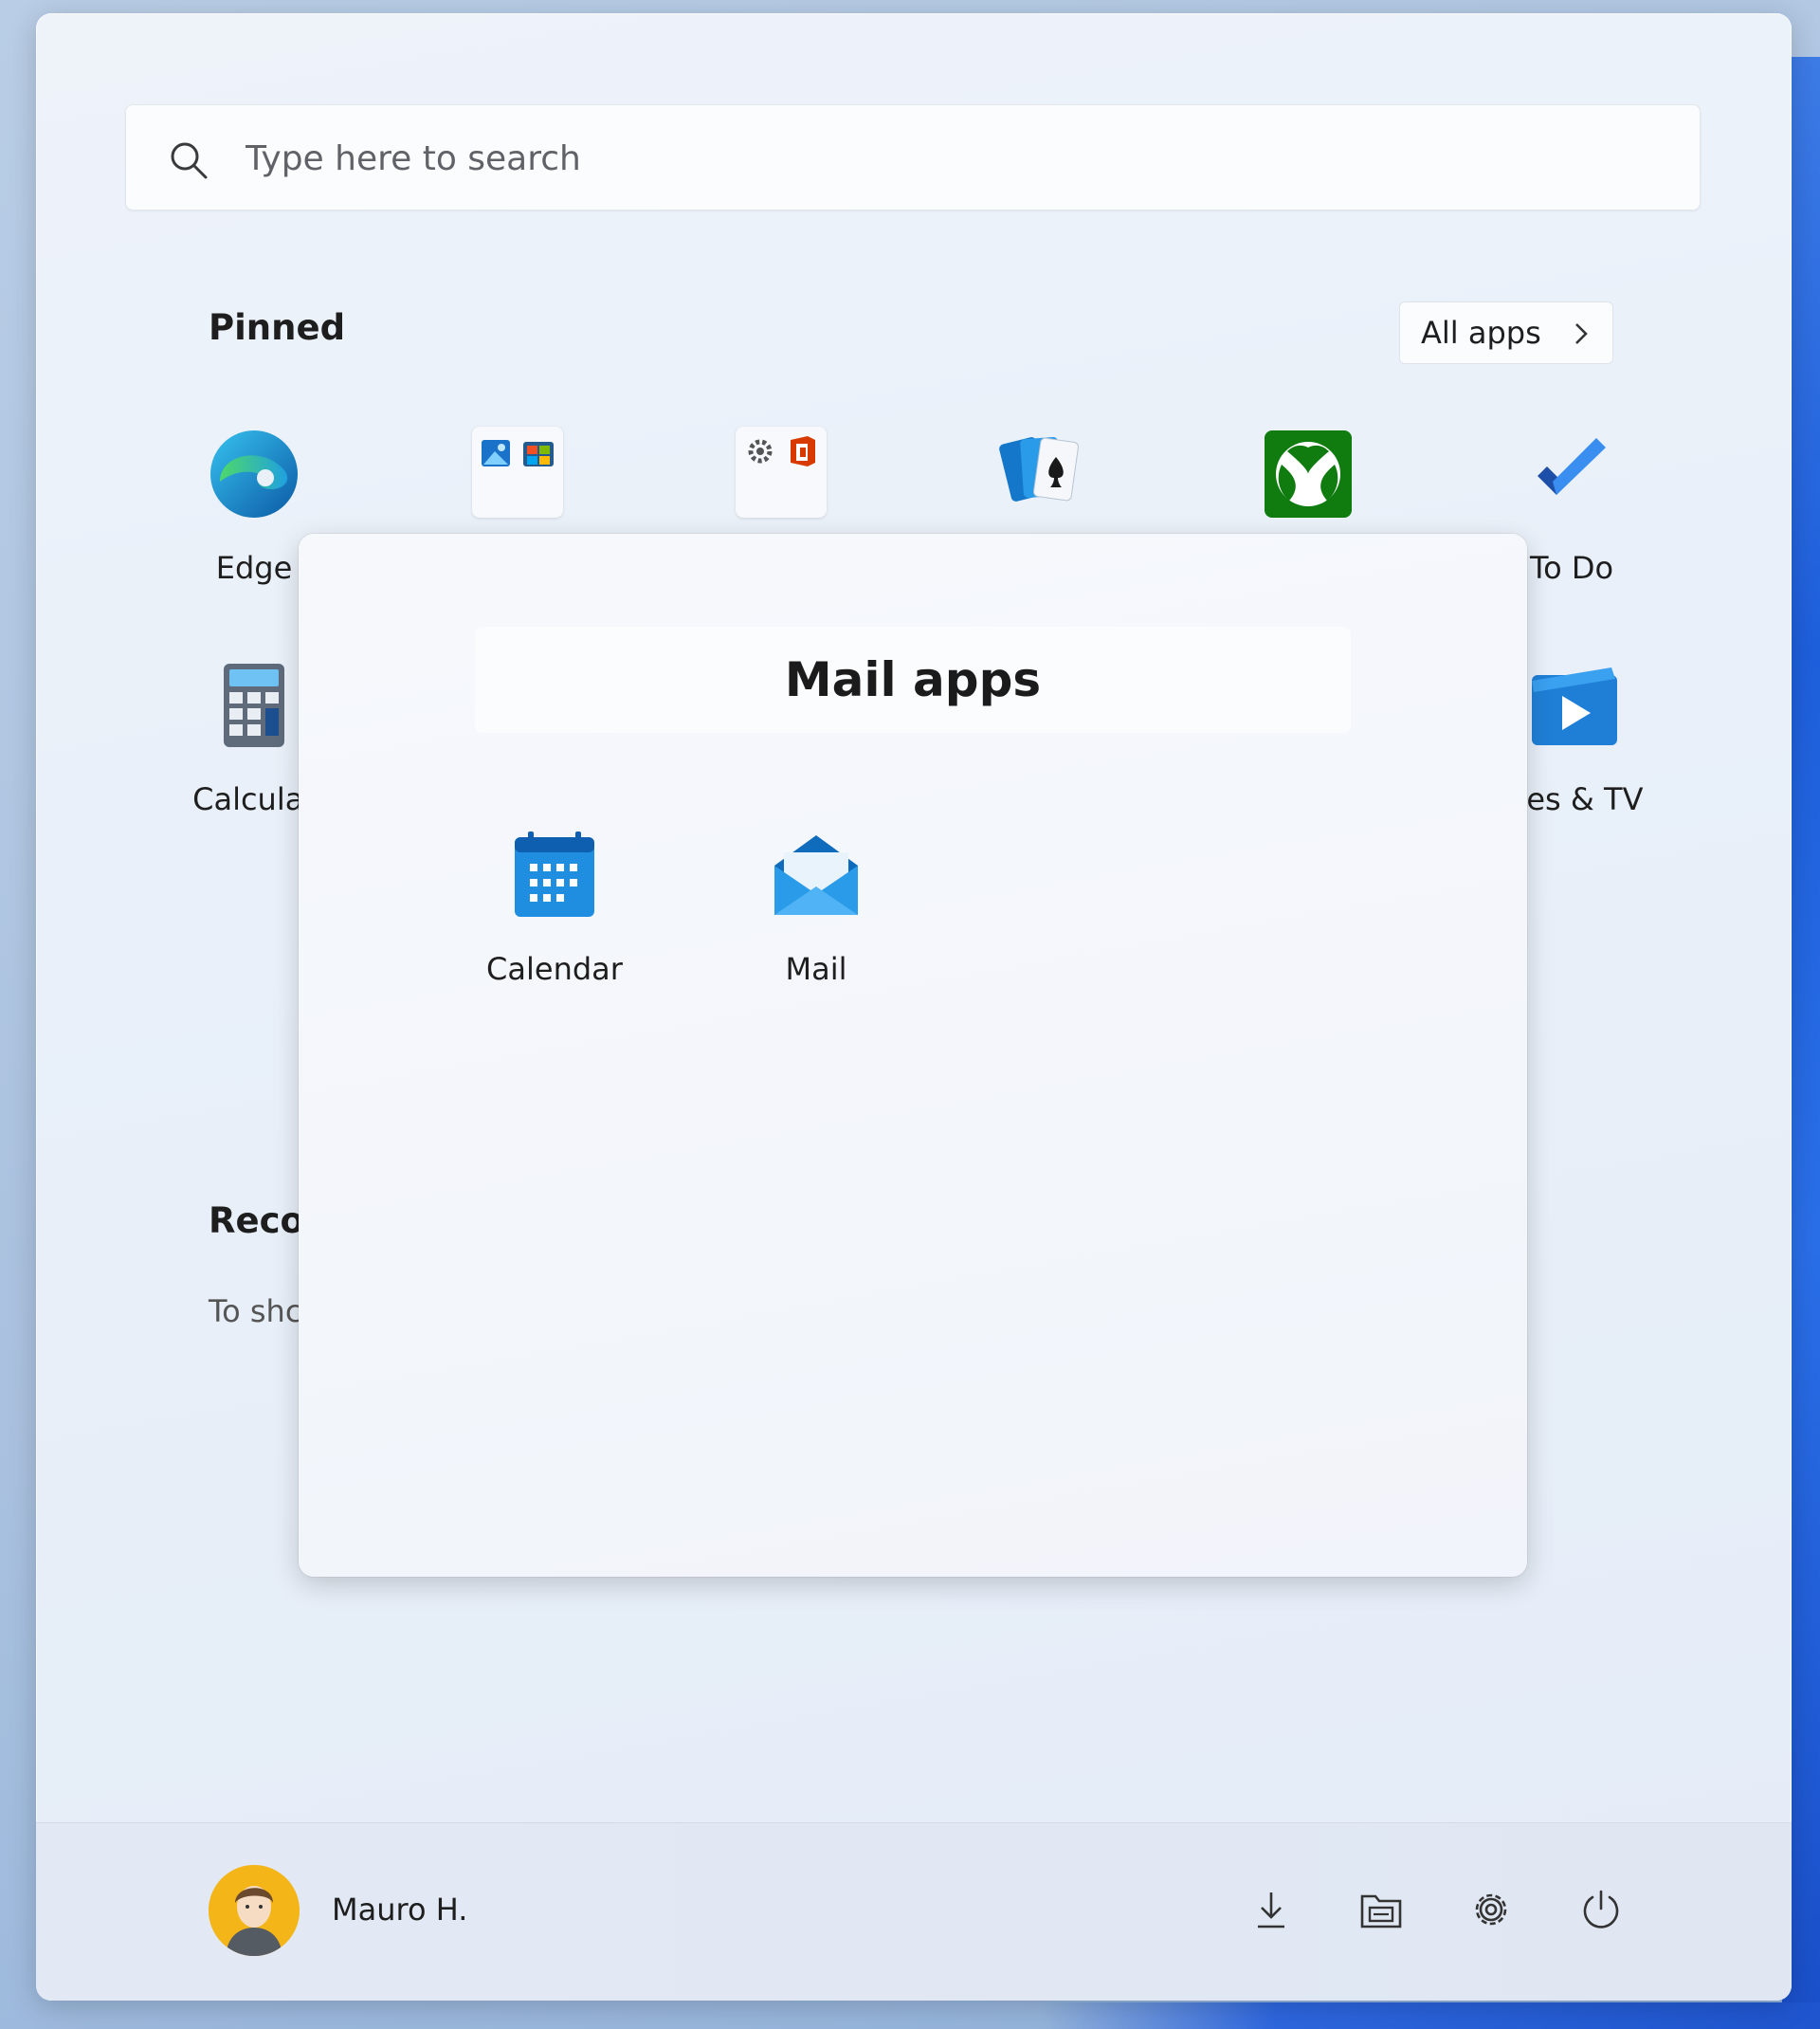 This screenshot has width=1820, height=2029. Describe the element at coordinates (554, 969) in the screenshot. I see `app-label: Calendar` at that location.